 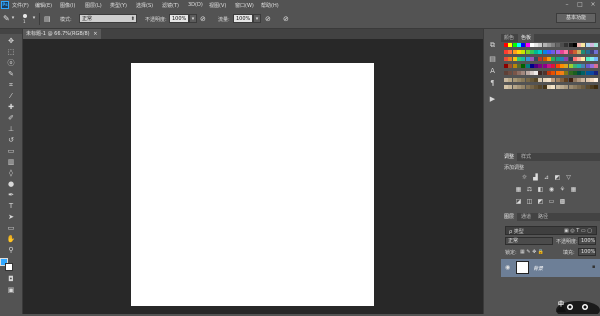 What do you see at coordinates (518, 201) in the screenshot?
I see `invert-icon: ◪` at bounding box center [518, 201].